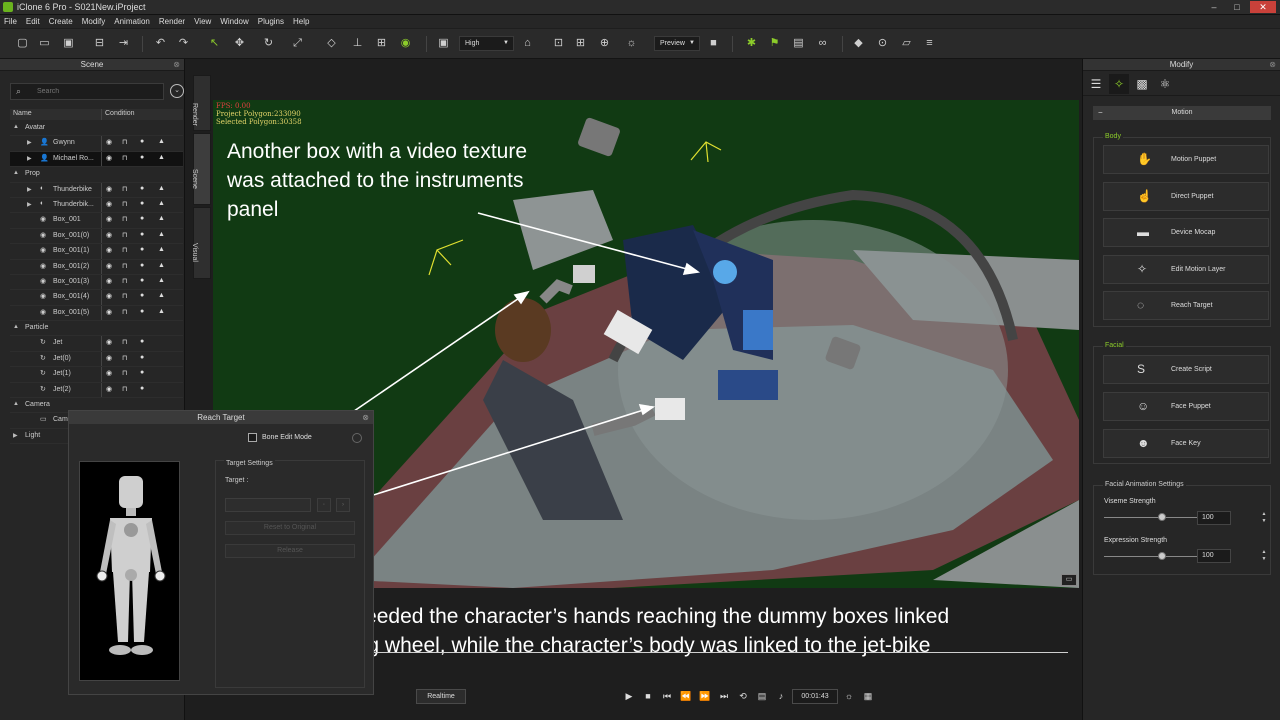 The image size is (1280, 720). I want to click on tab-attributes-icon: ☰, so click(1096, 84).